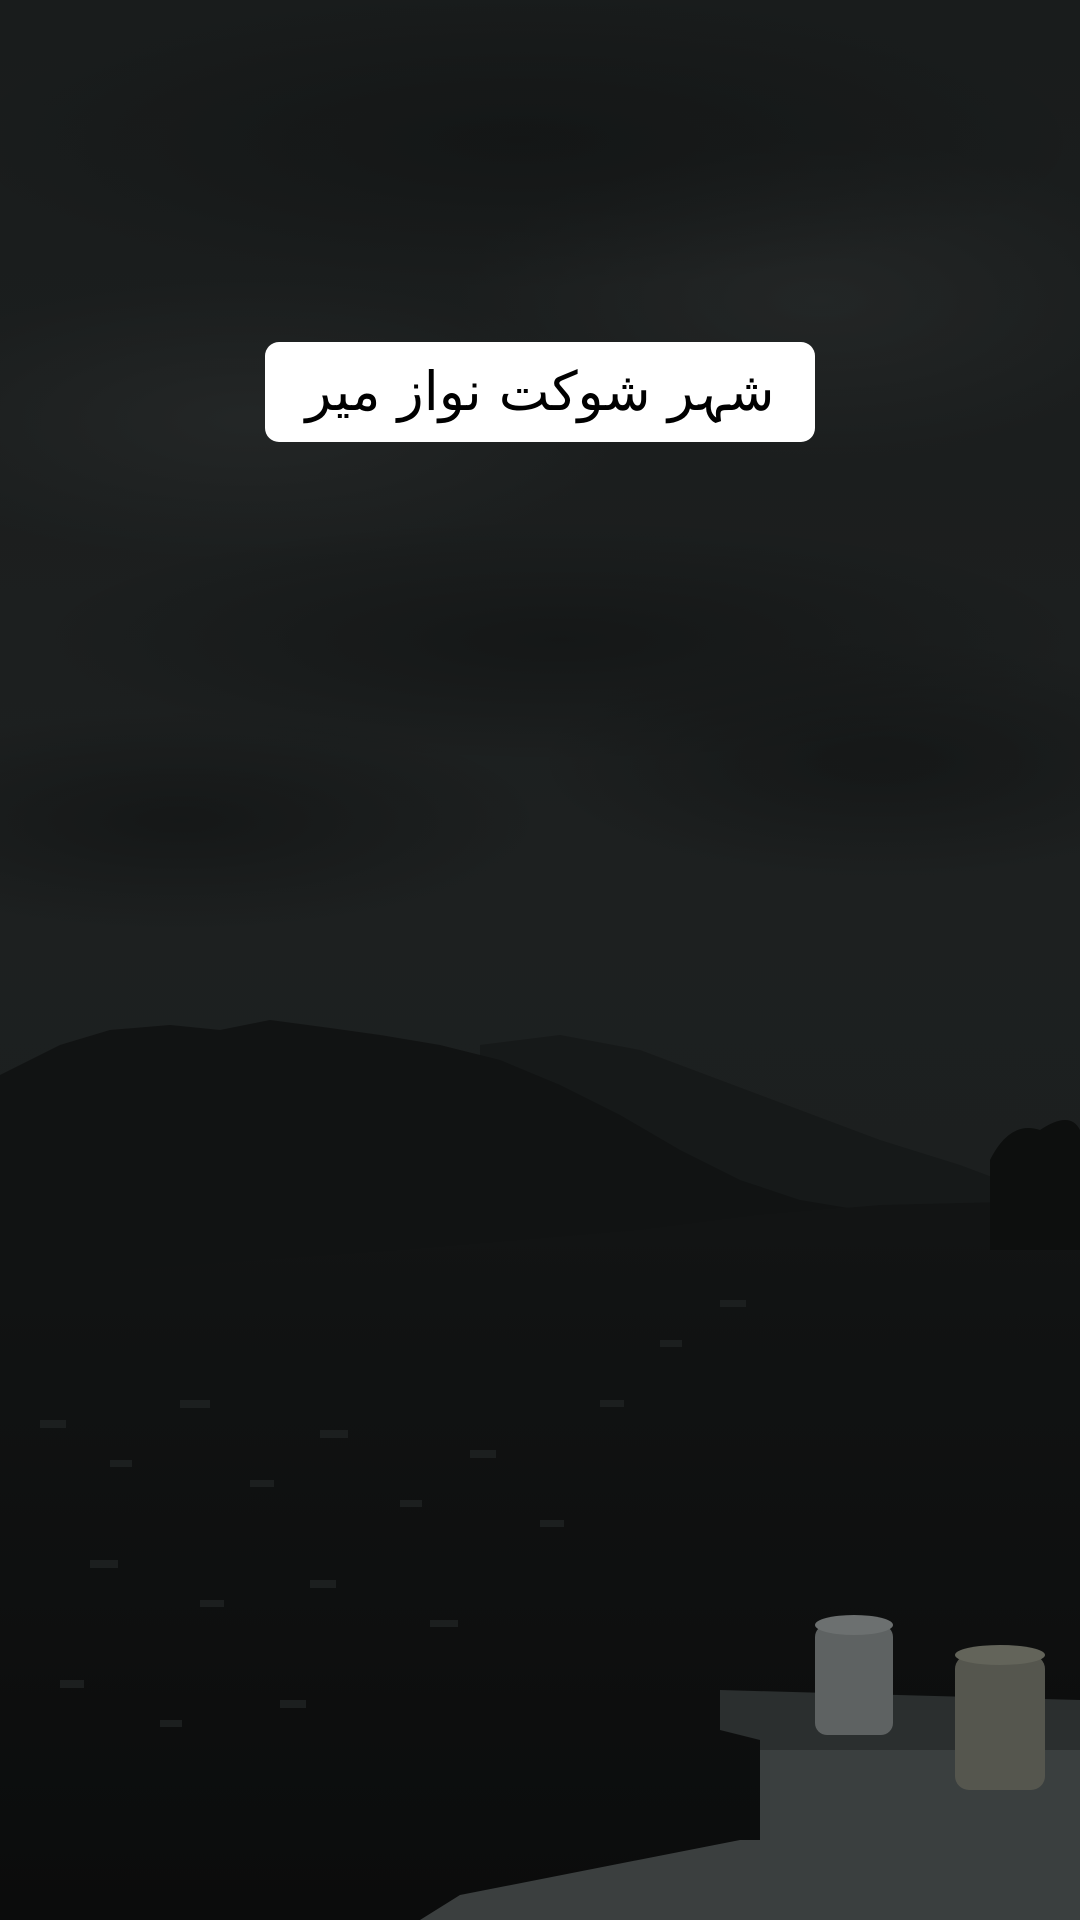 This screenshot has width=1080, height=1920. I want to click on caption-text: شہر شوکت نواز میر, so click(540, 391).